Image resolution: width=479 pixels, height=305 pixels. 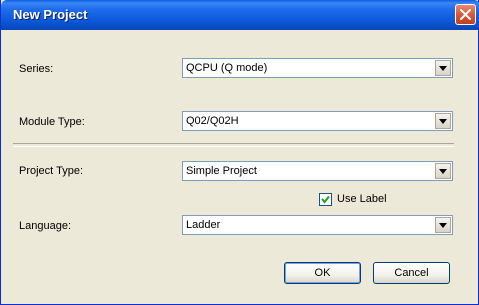 I want to click on use-label-checkbox, so click(x=325, y=199).